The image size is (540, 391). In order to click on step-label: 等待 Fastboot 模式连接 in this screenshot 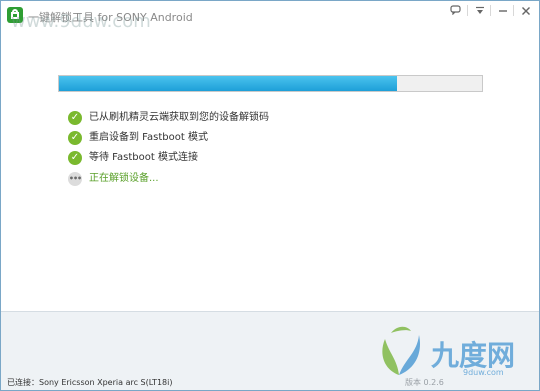, I will do `click(143, 157)`.